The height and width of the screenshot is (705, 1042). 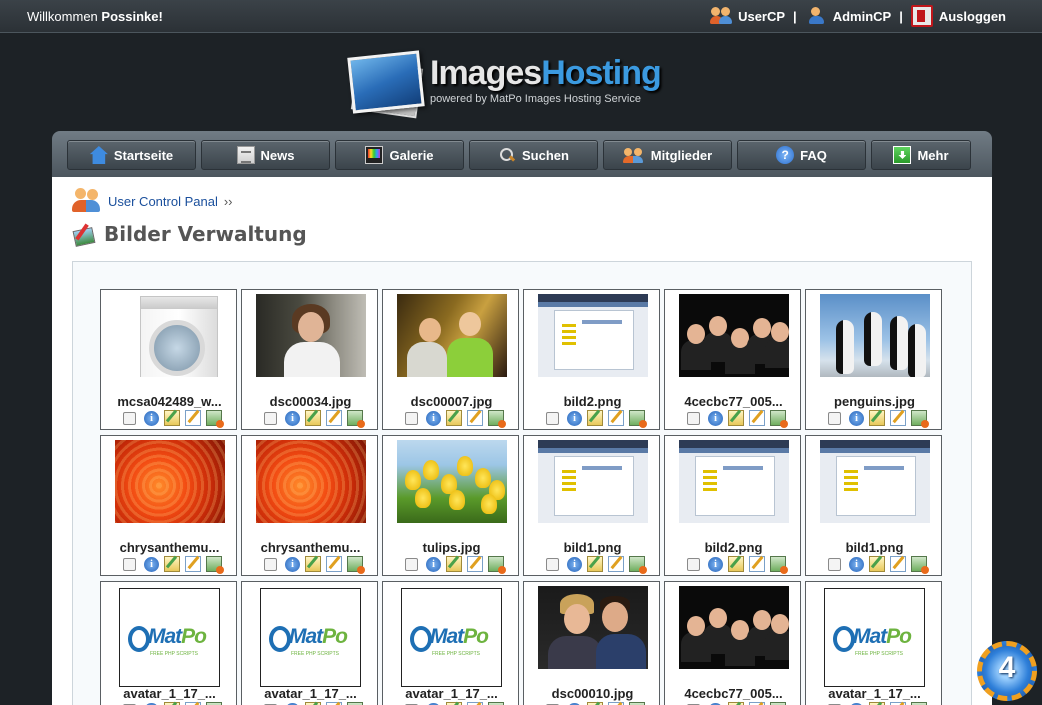 I want to click on image-card: dsc00007.jpg i, so click(x=450, y=359).